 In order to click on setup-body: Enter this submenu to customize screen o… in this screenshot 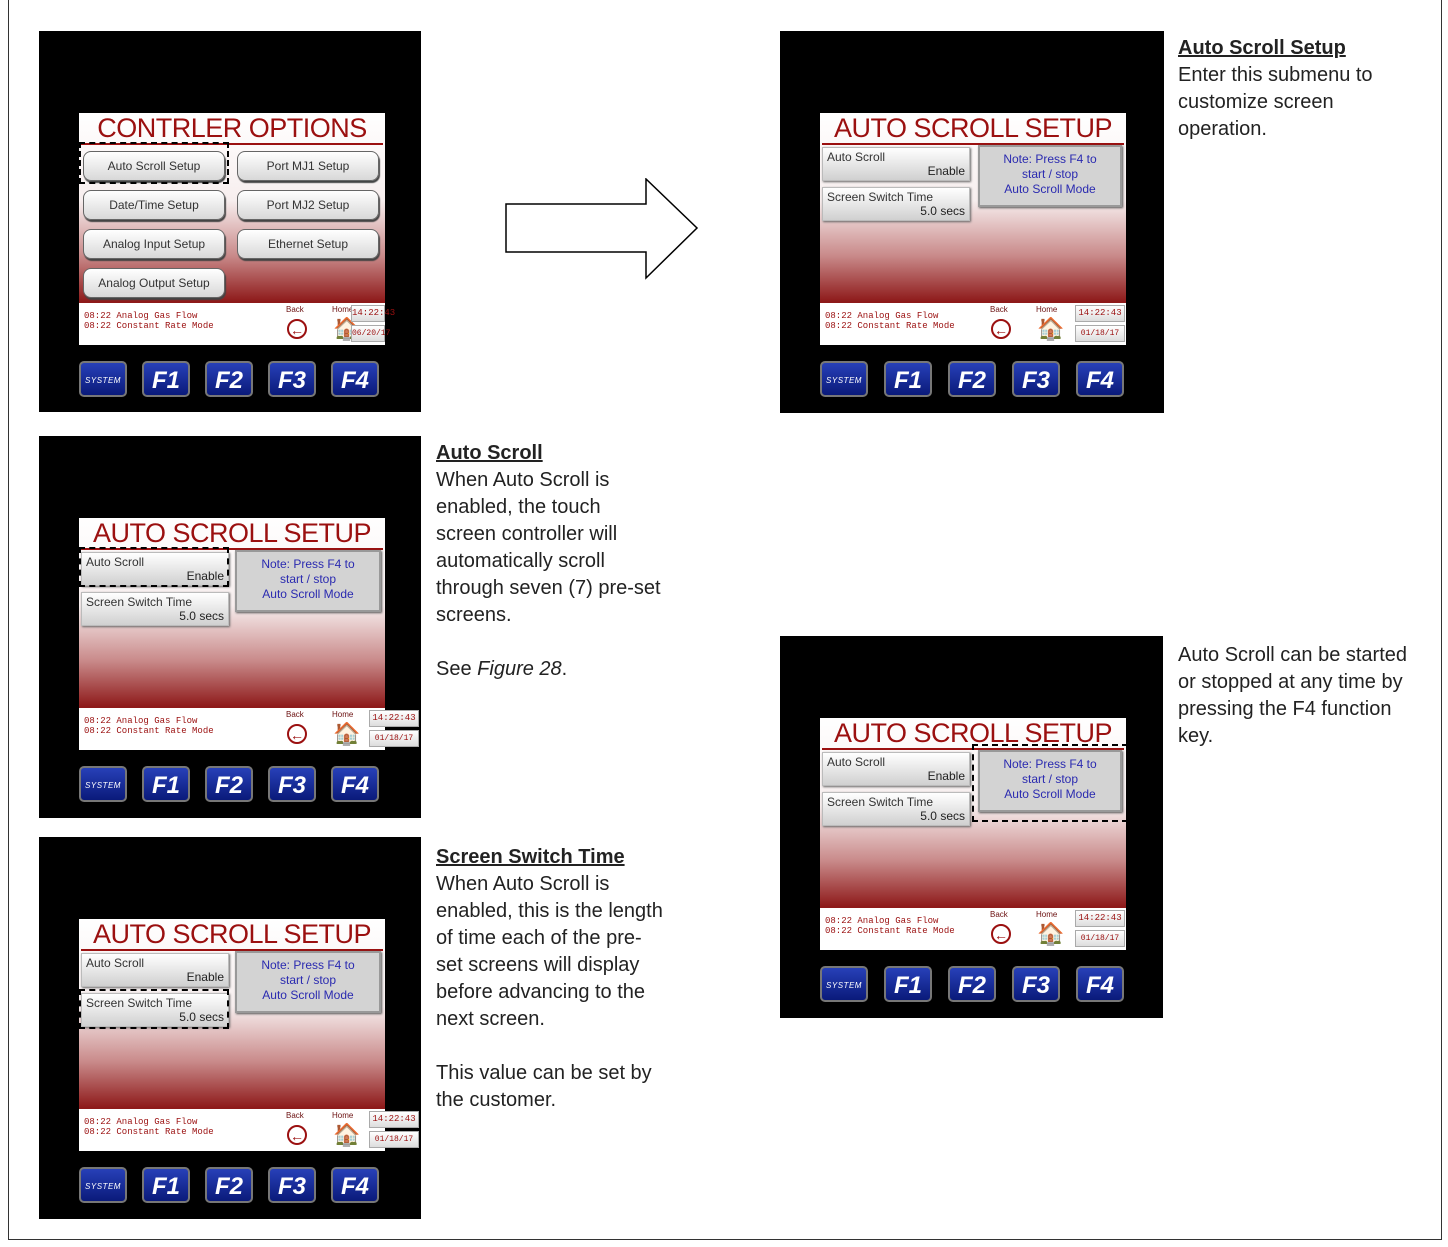, I will do `click(1275, 102)`.